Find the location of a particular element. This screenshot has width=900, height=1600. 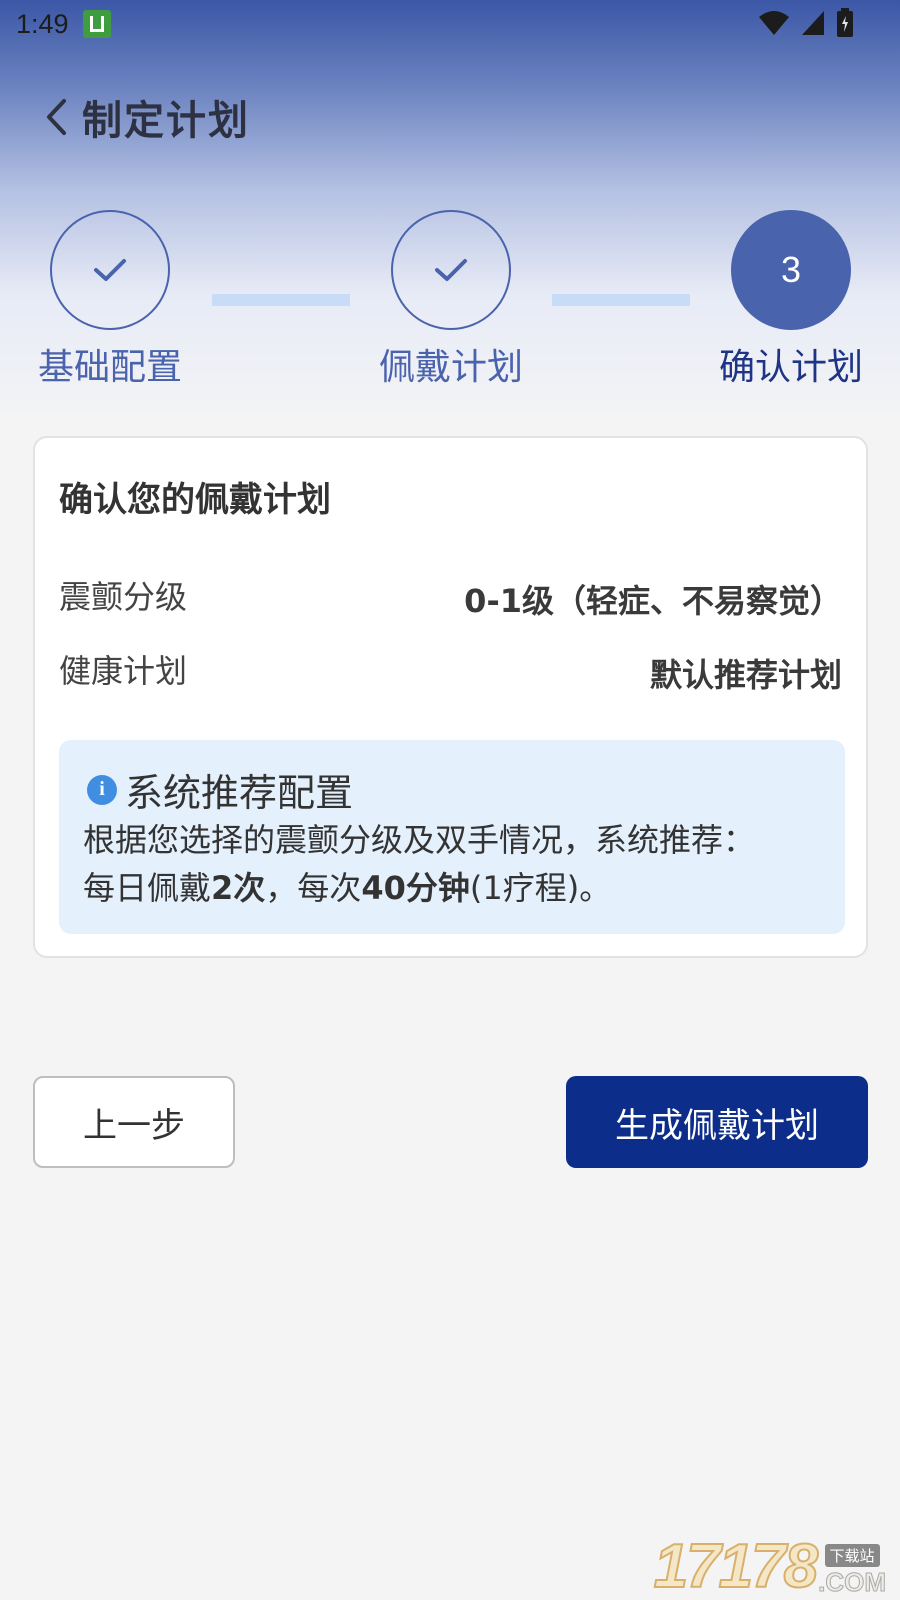

step-basic-config: 基础配置 is located at coordinates (110, 300).